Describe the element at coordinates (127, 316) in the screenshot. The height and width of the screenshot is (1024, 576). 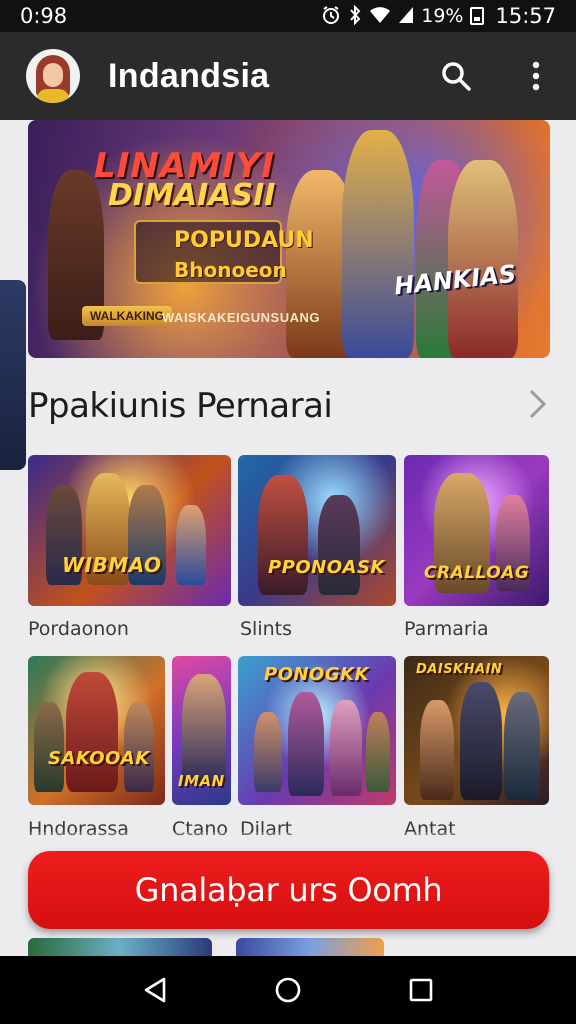
I see `hero-pill: WALKAKING` at that location.